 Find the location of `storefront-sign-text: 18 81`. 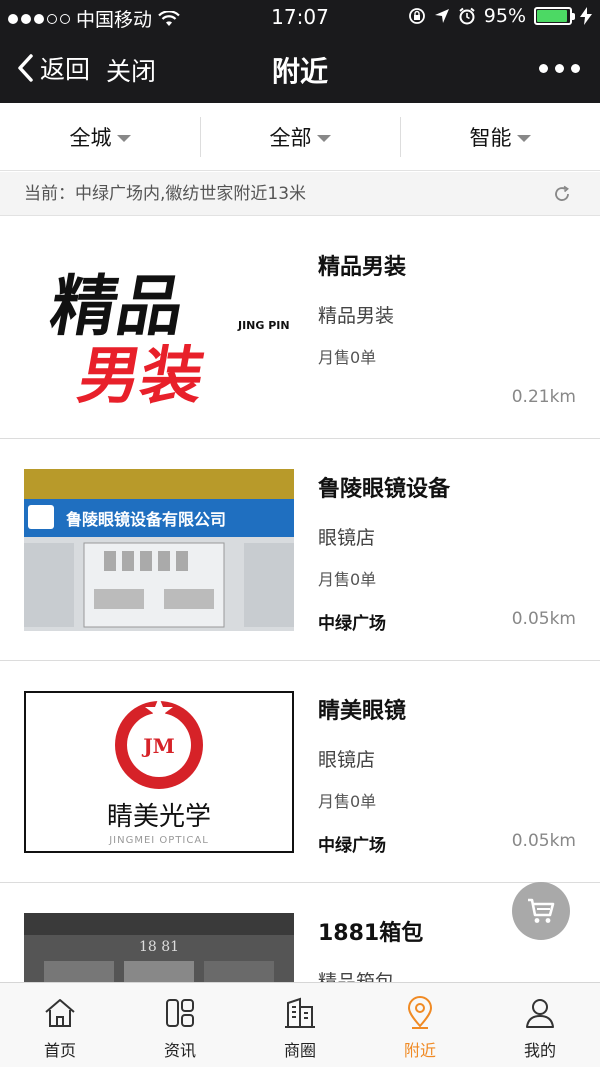

storefront-sign-text: 18 81 is located at coordinates (159, 947).